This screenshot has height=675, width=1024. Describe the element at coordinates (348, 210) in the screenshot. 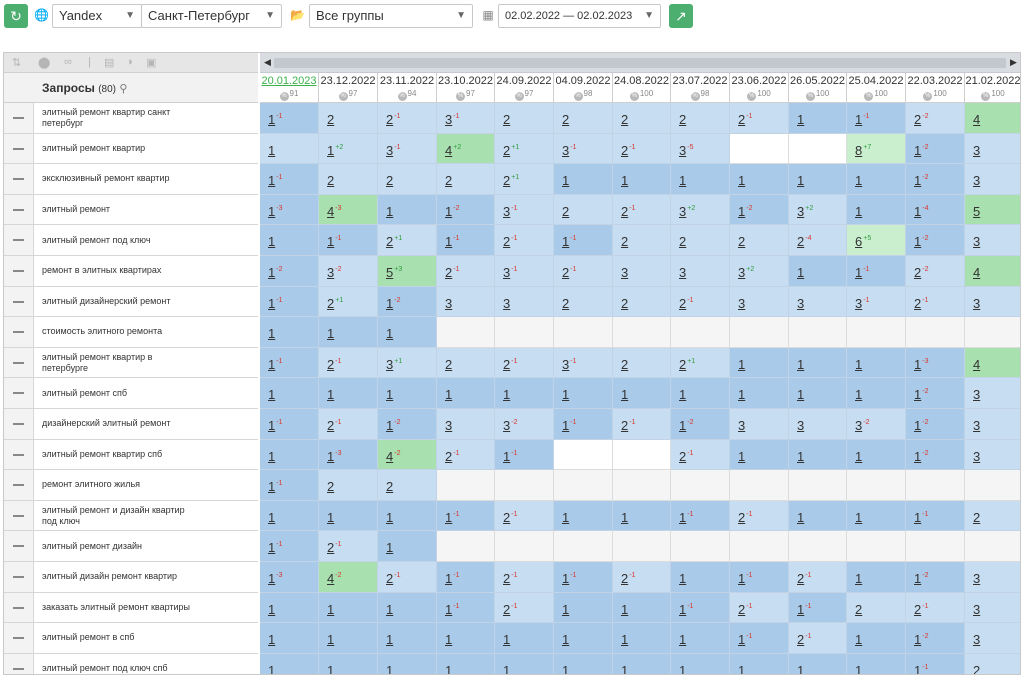

I see `position-cell: 4-3` at that location.